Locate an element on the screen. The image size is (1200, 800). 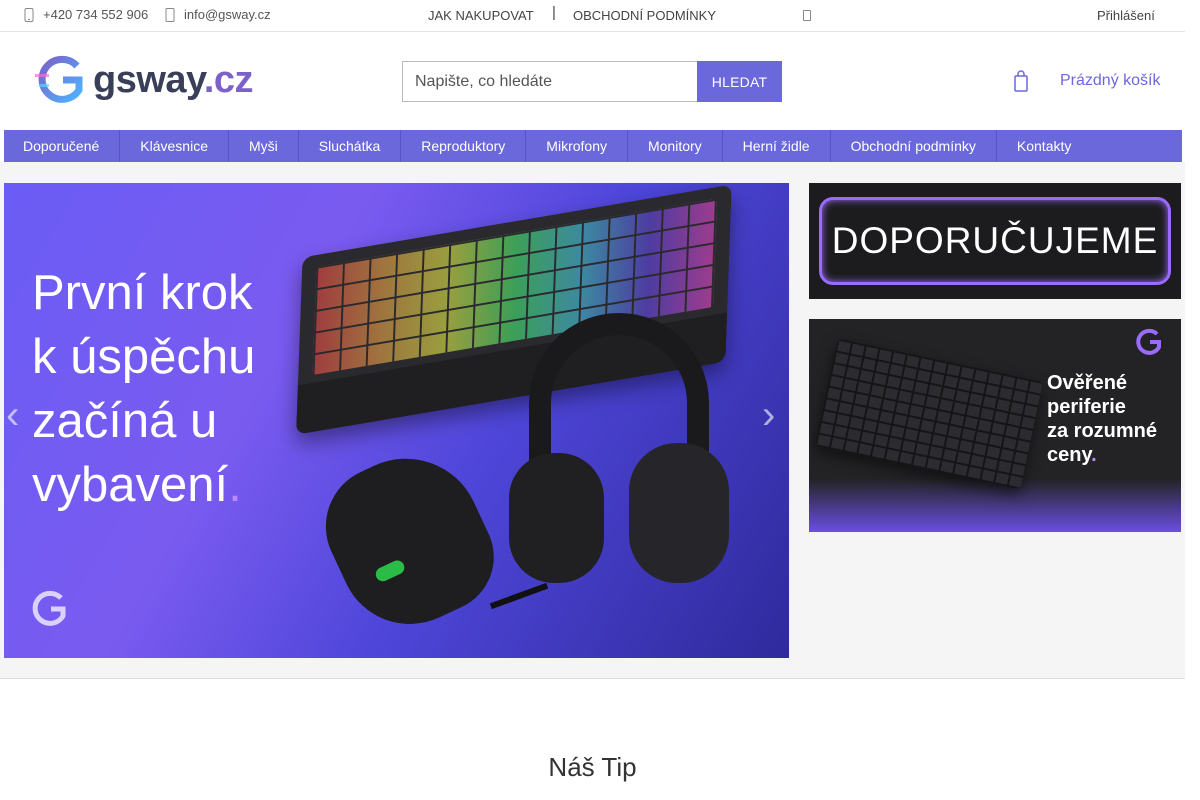
site-logo: gsway.cz is located at coordinates (143, 80).